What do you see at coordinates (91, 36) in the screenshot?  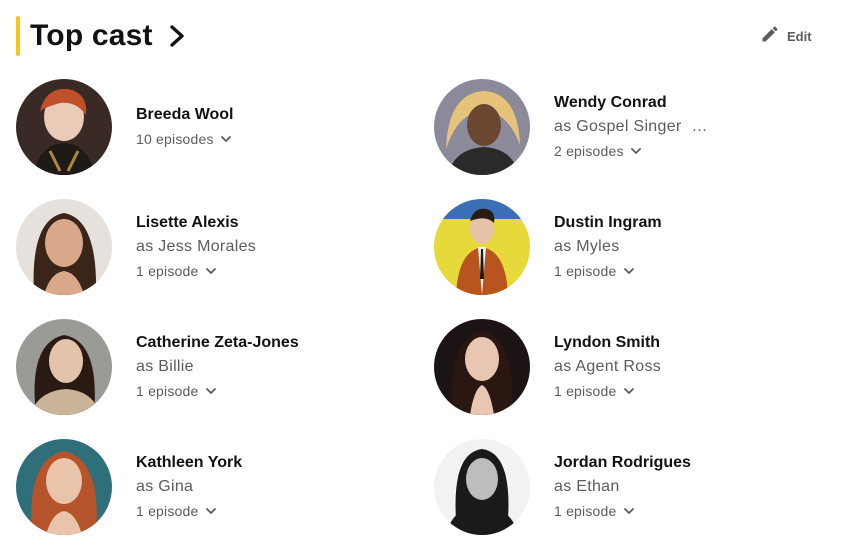 I see `section-title: Top cast` at bounding box center [91, 36].